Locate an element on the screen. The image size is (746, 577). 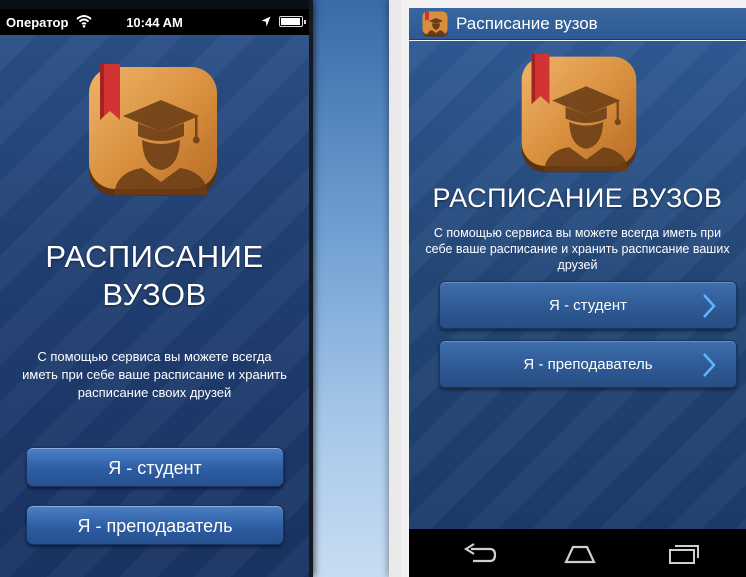
android-nav-bar is located at coordinates (577, 553).